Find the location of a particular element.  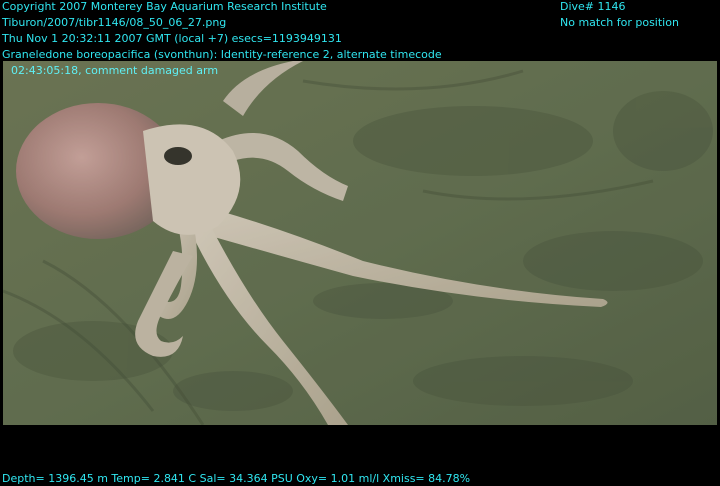

dive-number: Dive# 1146 is located at coordinates (593, 6).